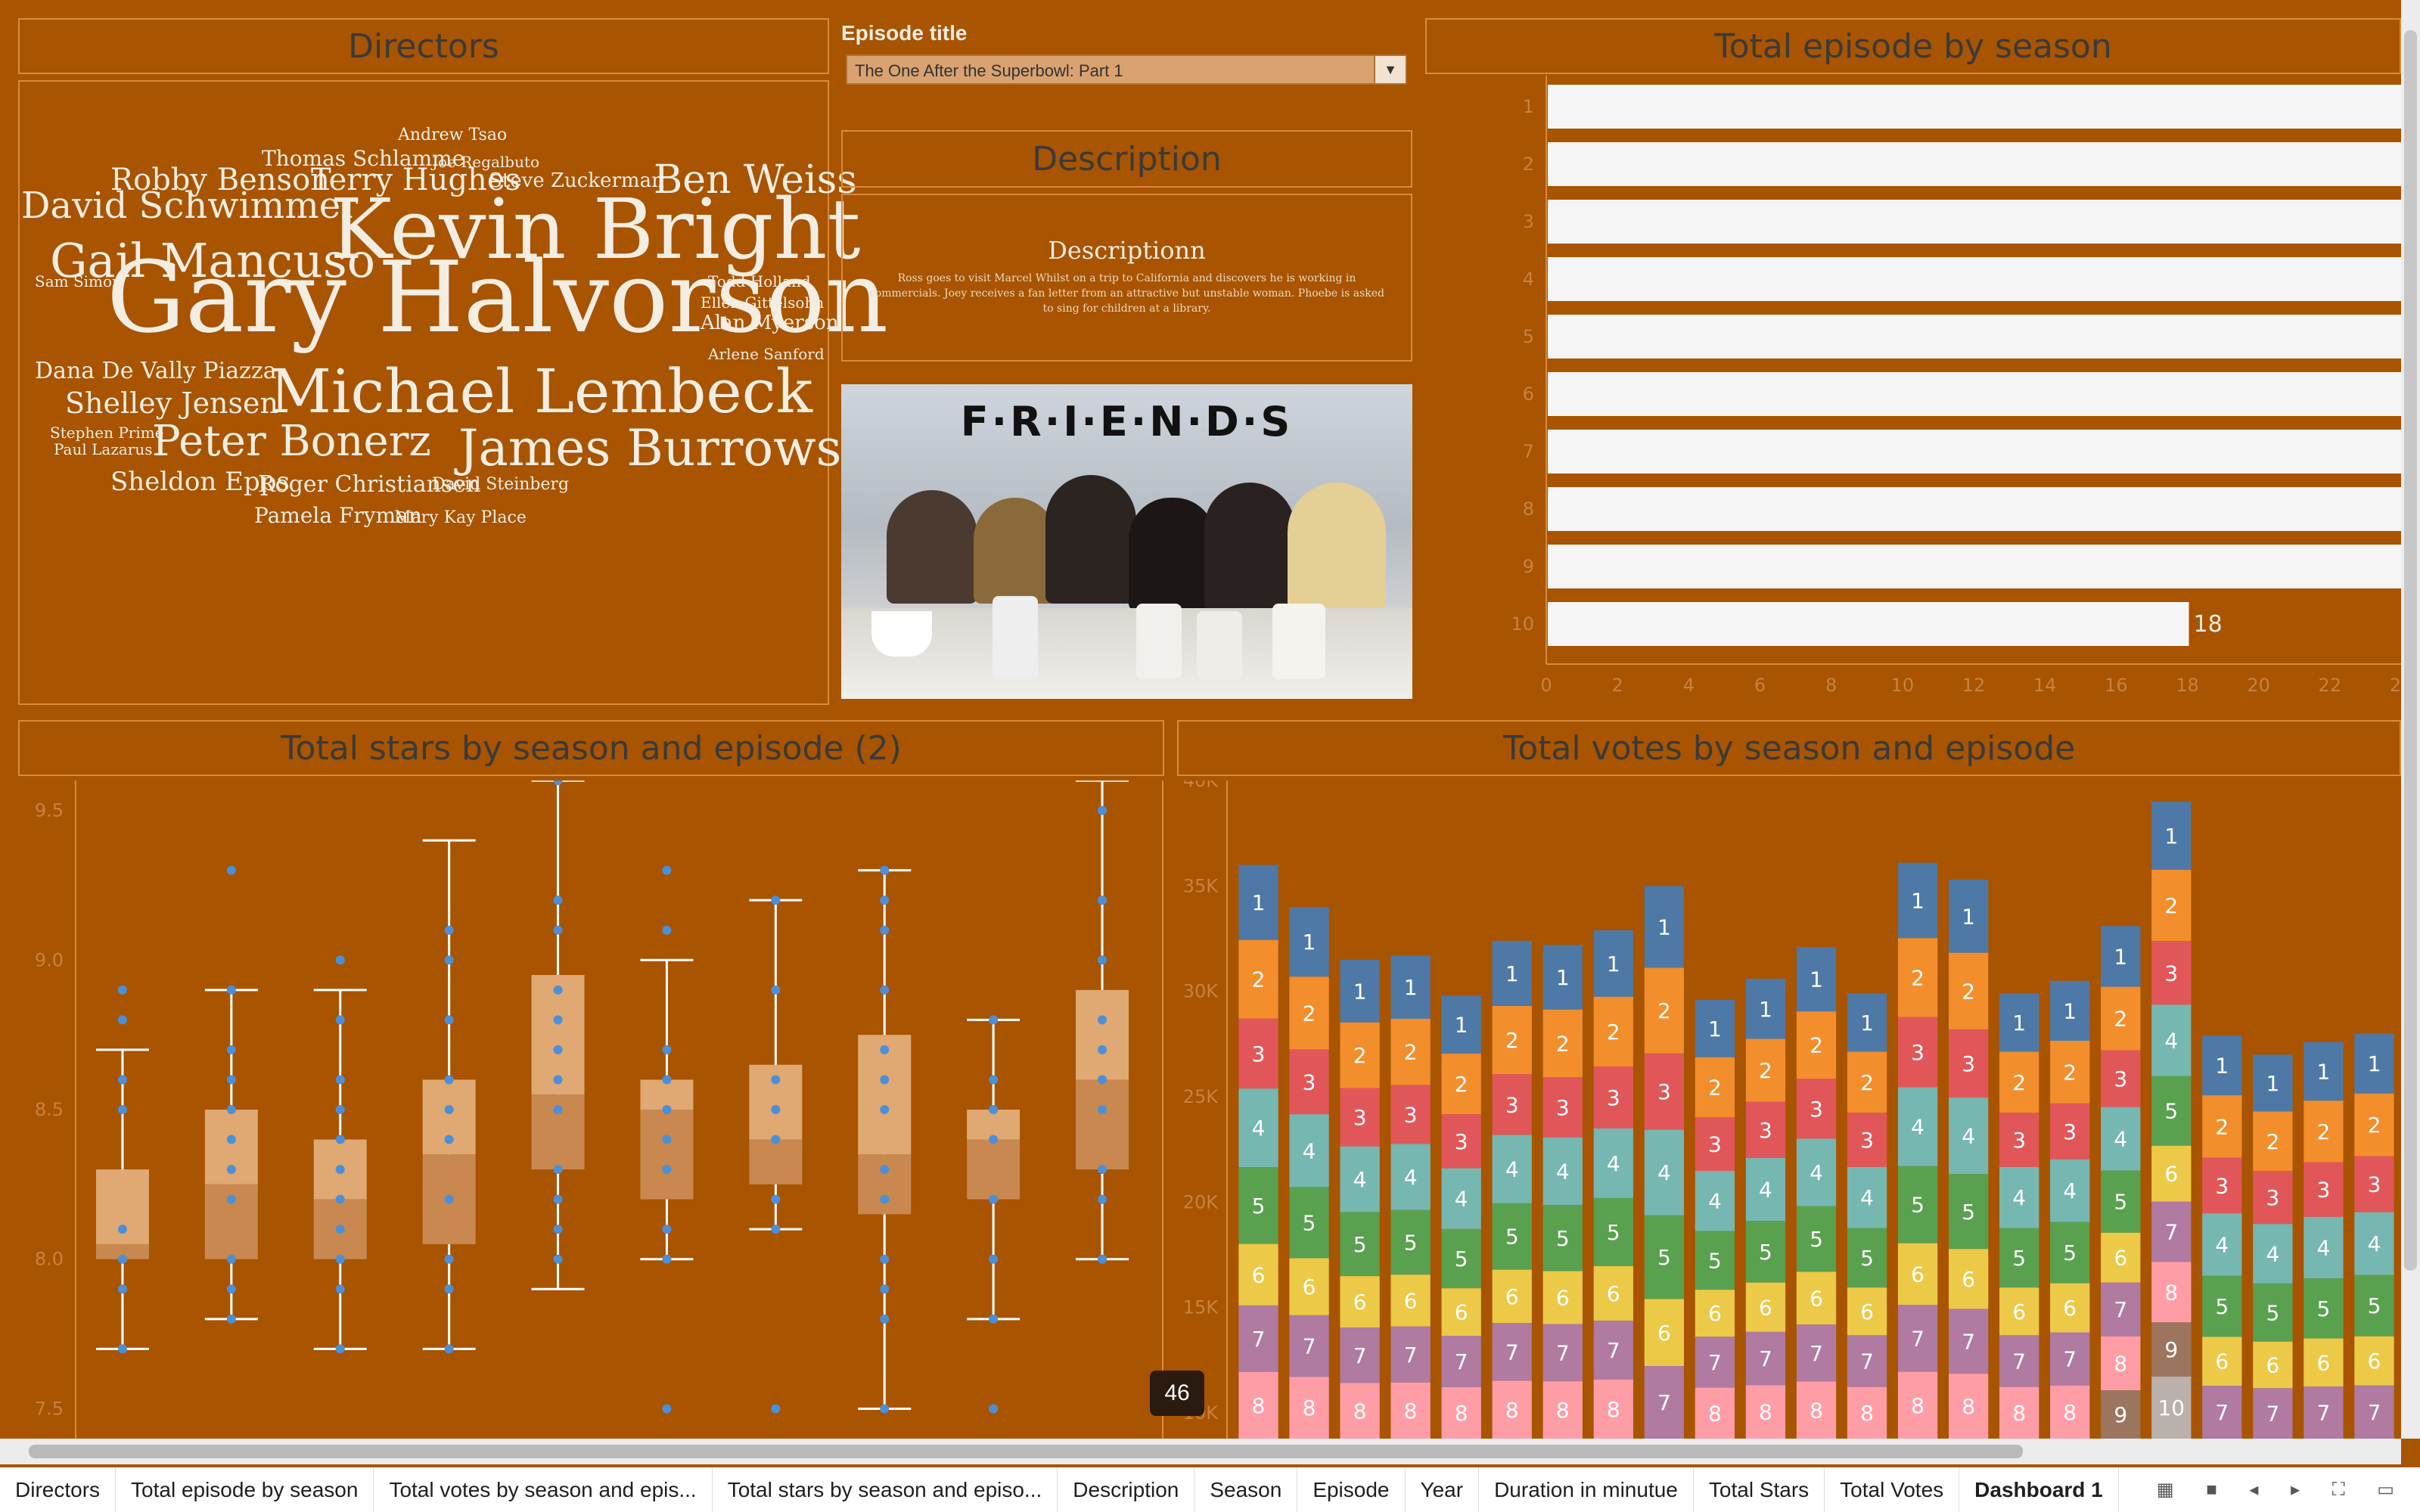  I want to click on description-title: Description, so click(1126, 159).